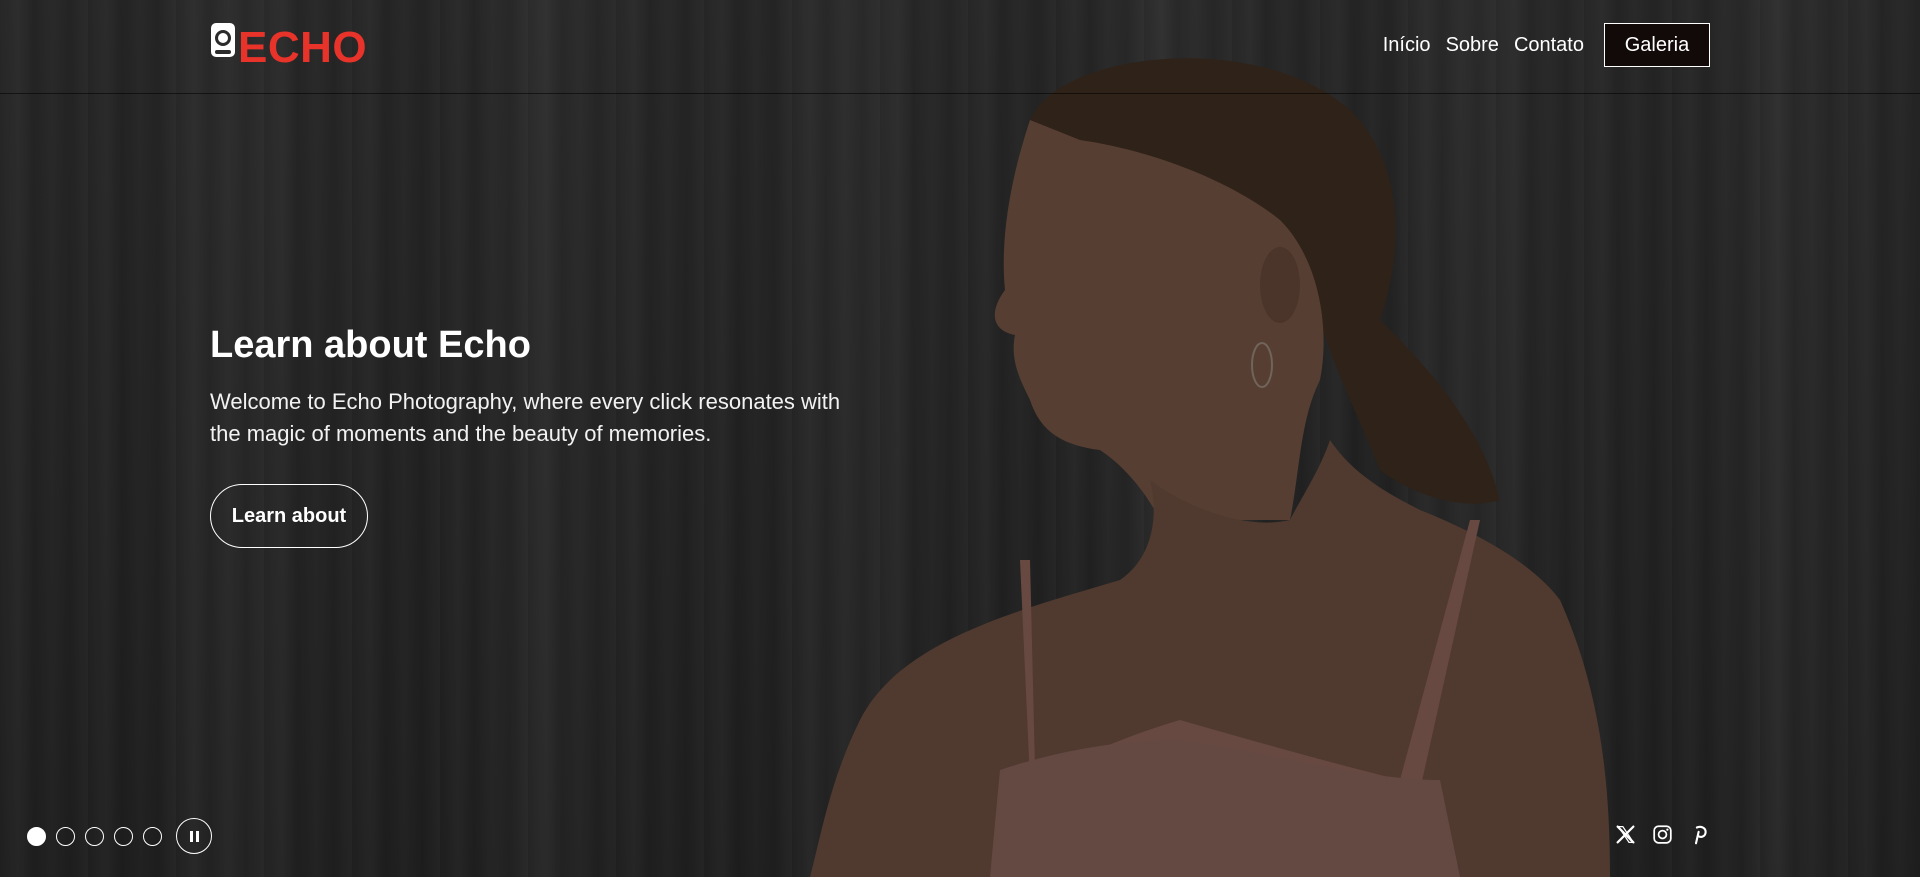 Image resolution: width=1920 pixels, height=877 pixels. I want to click on brand-logo: ECHO, so click(288, 44).